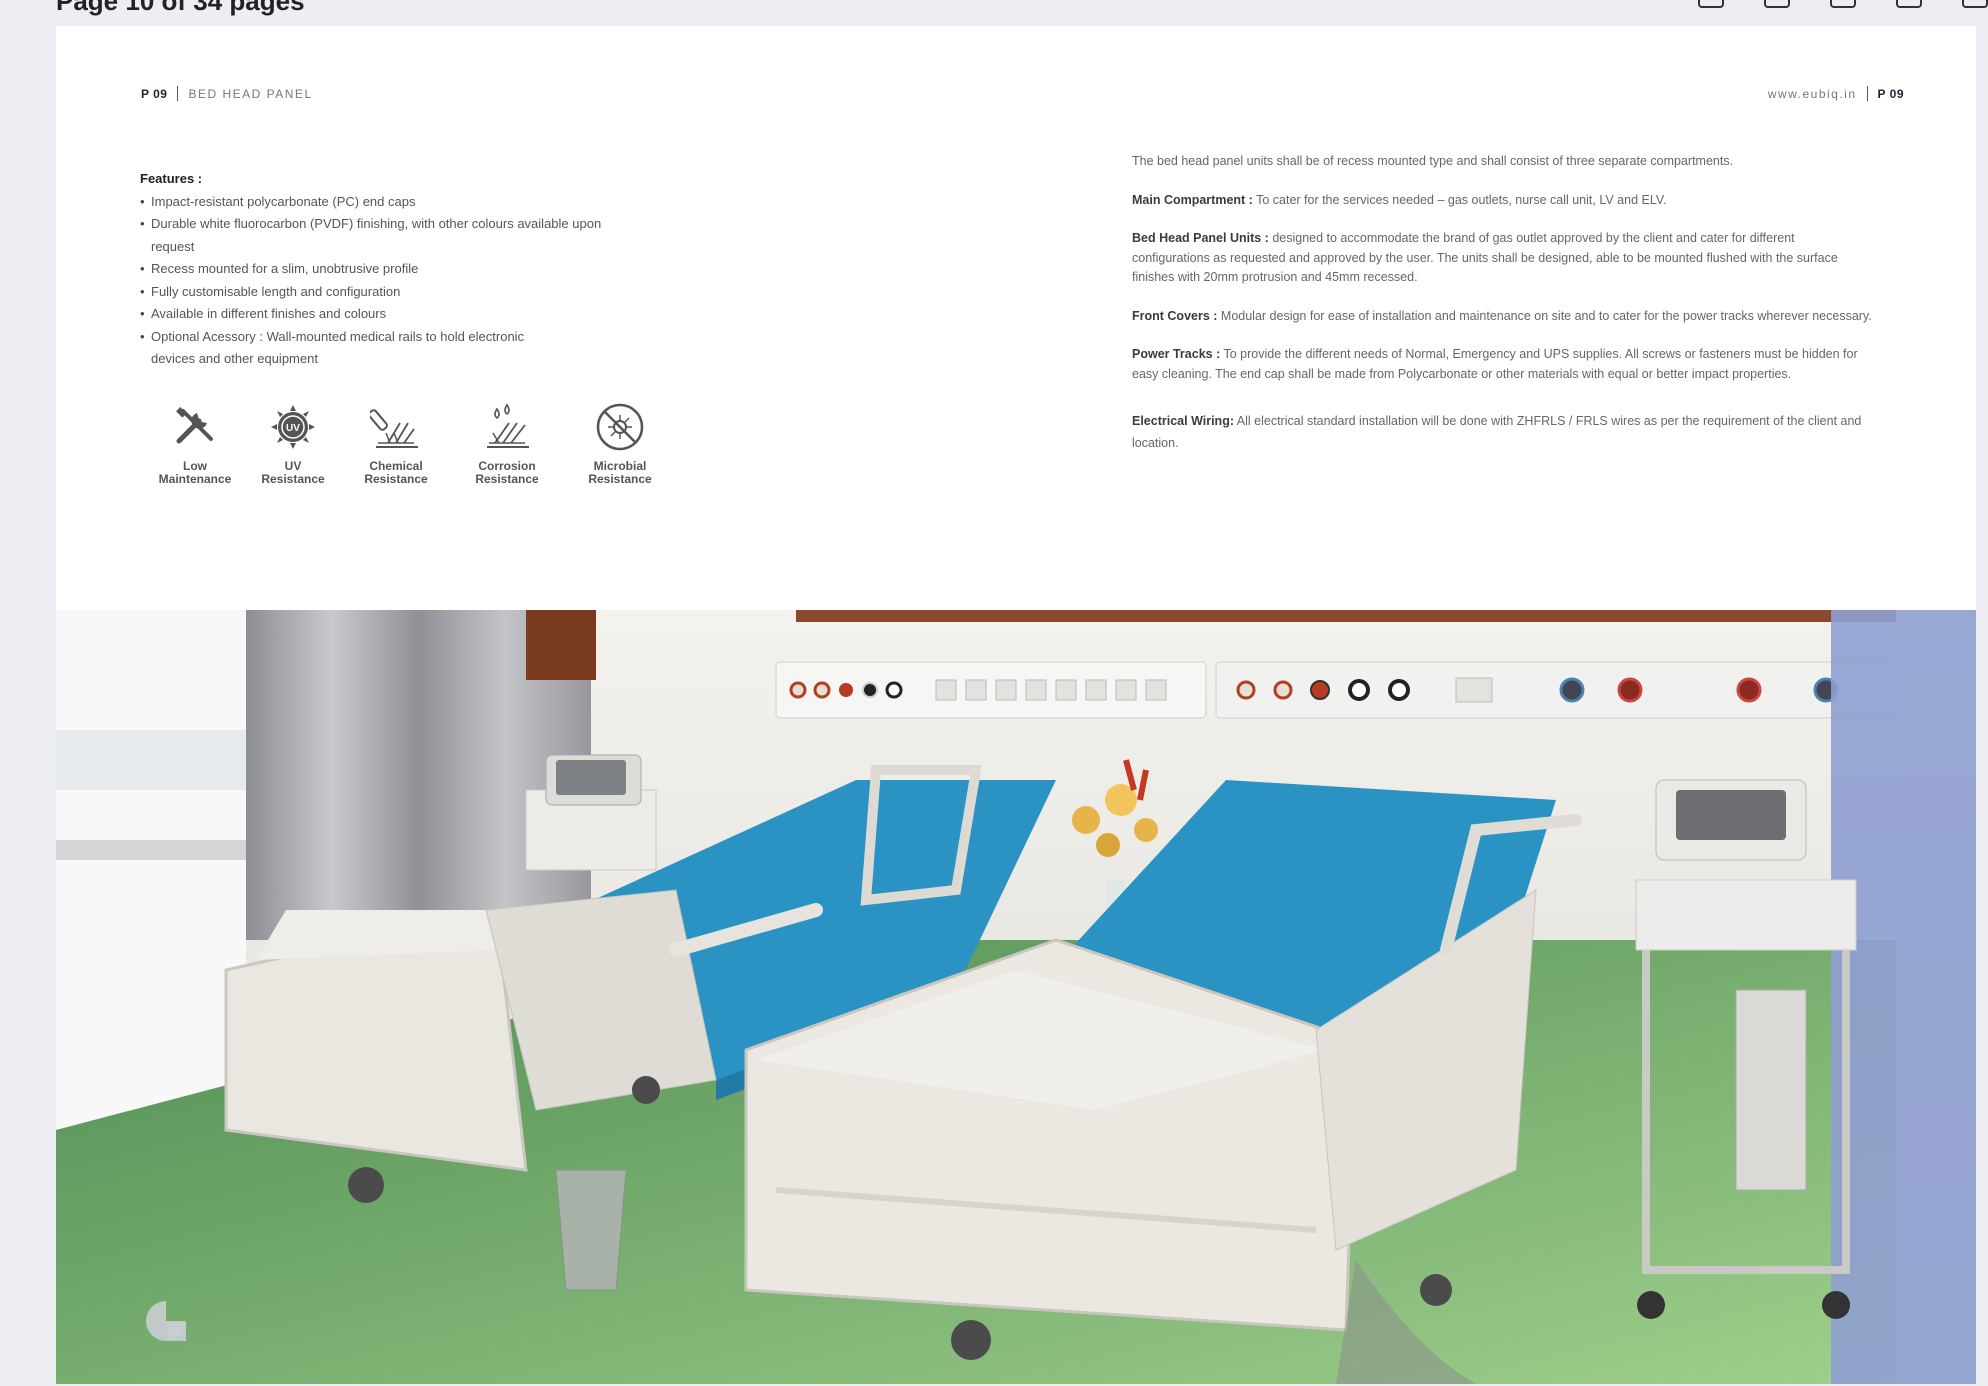 This screenshot has height=1386, width=1988. Describe the element at coordinates (1175, 315) in the screenshot. I see `spec-label: Front Covers :` at that location.